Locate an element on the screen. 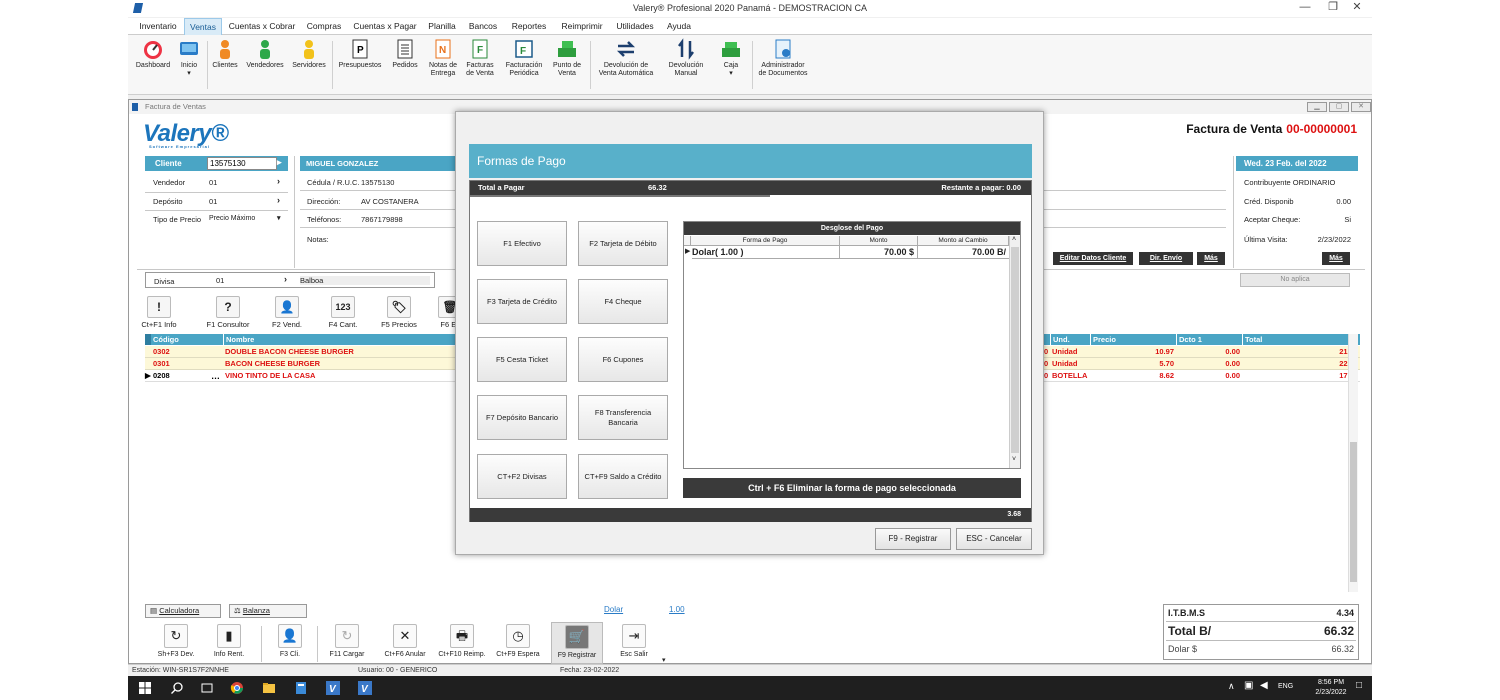 This screenshot has width=1500, height=700. ribbon-administrador-documentos: Administrador de Documentos is located at coordinates (783, 58).